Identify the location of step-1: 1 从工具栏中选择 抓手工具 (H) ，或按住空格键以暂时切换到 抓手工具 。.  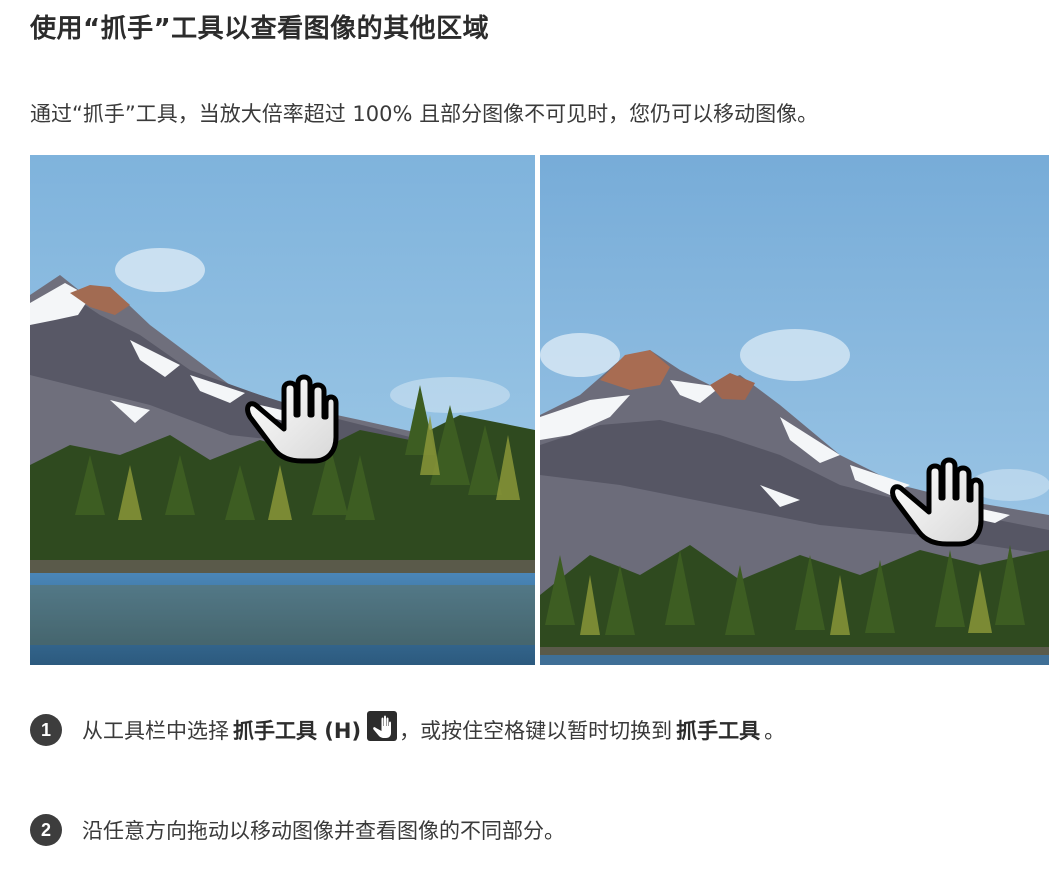
(408, 728).